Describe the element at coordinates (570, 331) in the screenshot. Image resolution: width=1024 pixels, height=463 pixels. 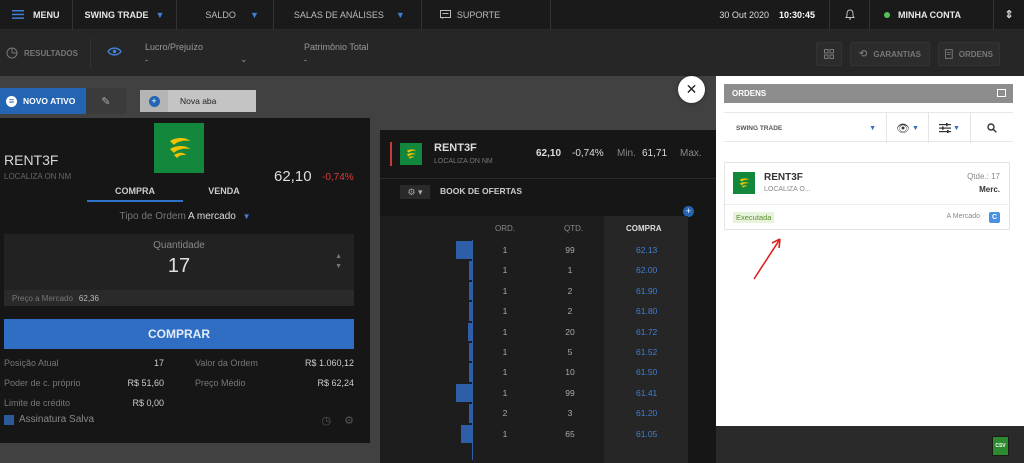
I see `book-cell-qtd: 20` at that location.